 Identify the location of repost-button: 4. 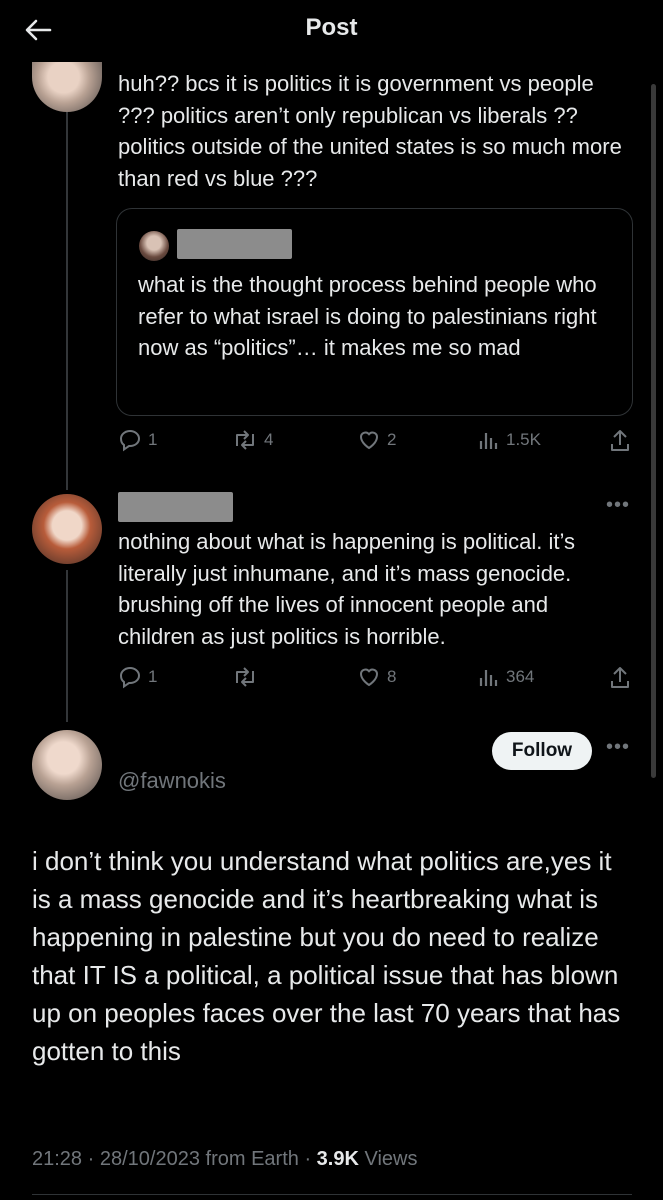
(252, 440).